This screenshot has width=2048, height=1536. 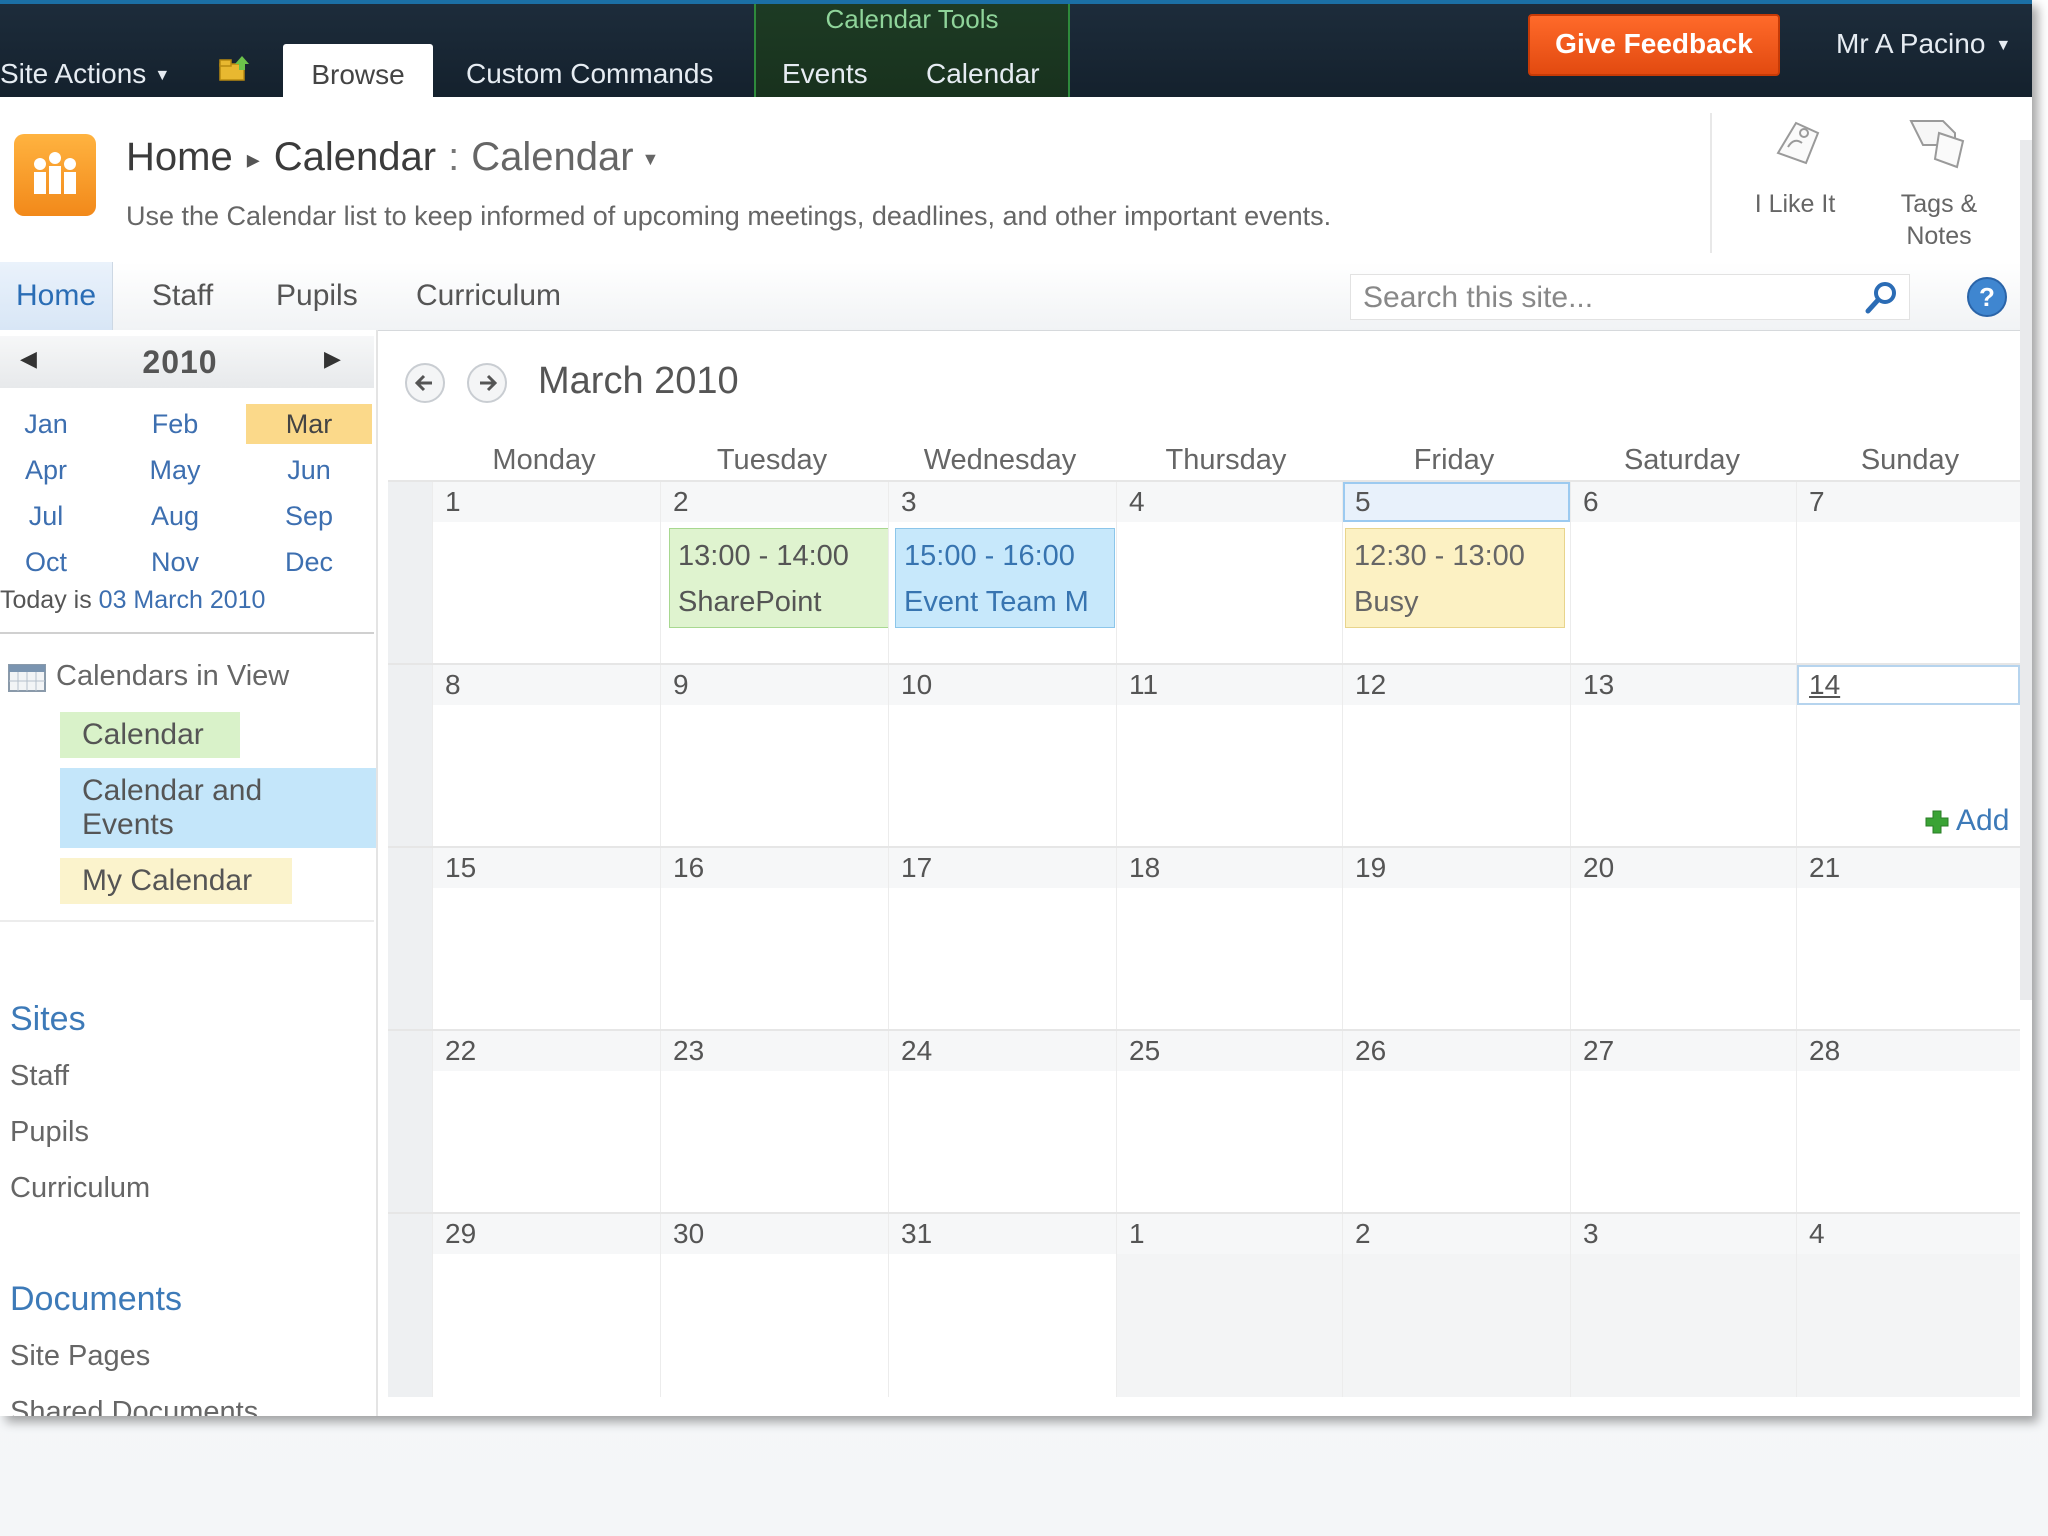 I want to click on day-number: 16, so click(x=689, y=867).